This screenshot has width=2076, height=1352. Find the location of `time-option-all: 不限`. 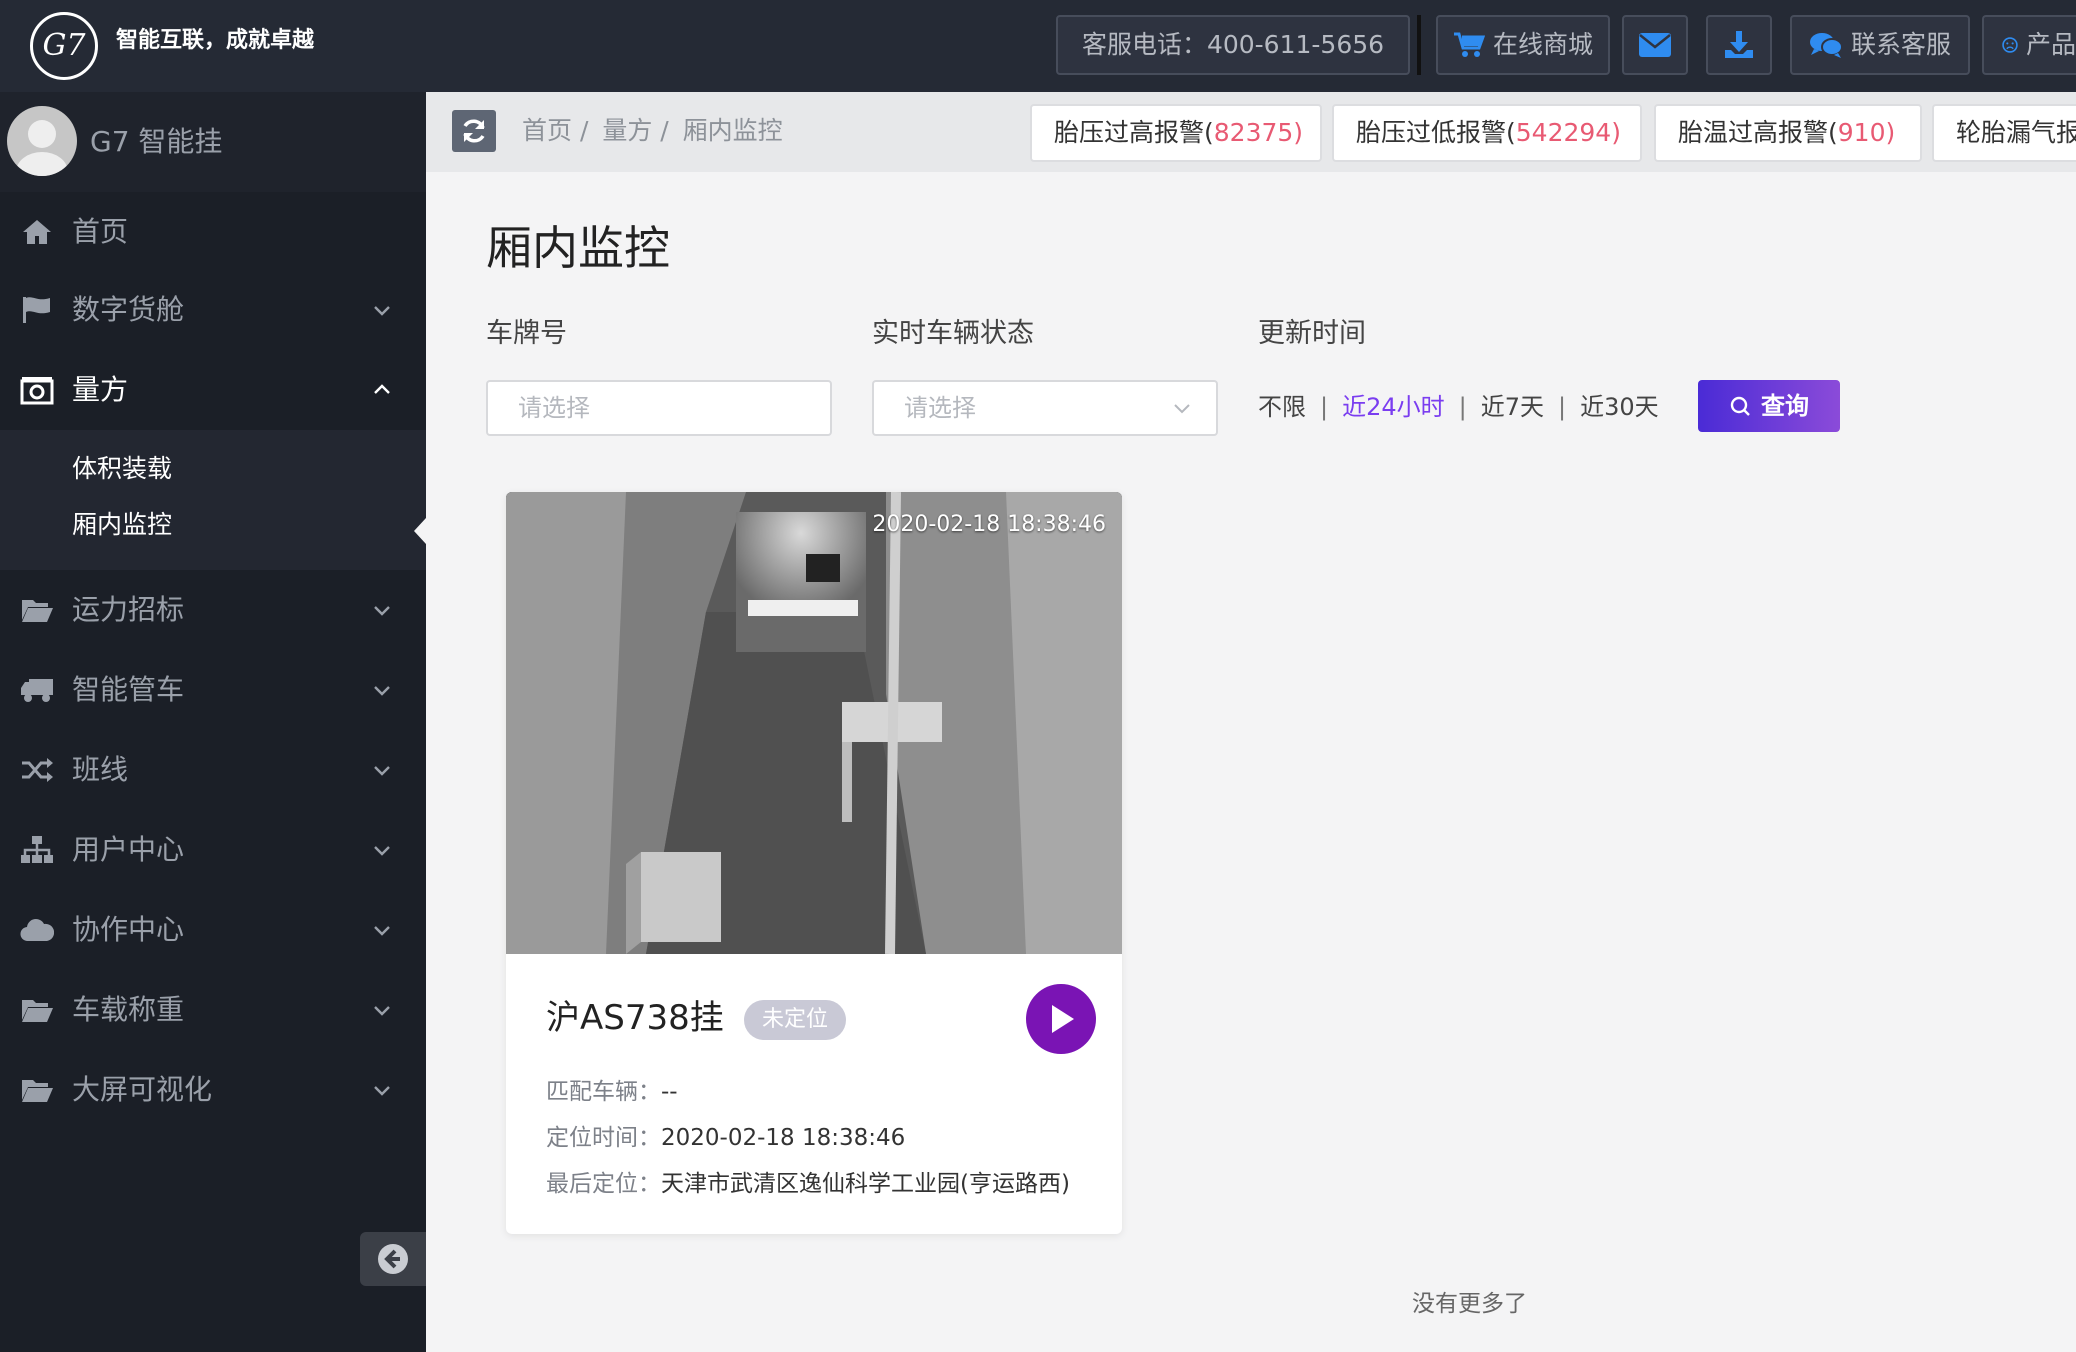

time-option-all: 不限 is located at coordinates (1282, 407).